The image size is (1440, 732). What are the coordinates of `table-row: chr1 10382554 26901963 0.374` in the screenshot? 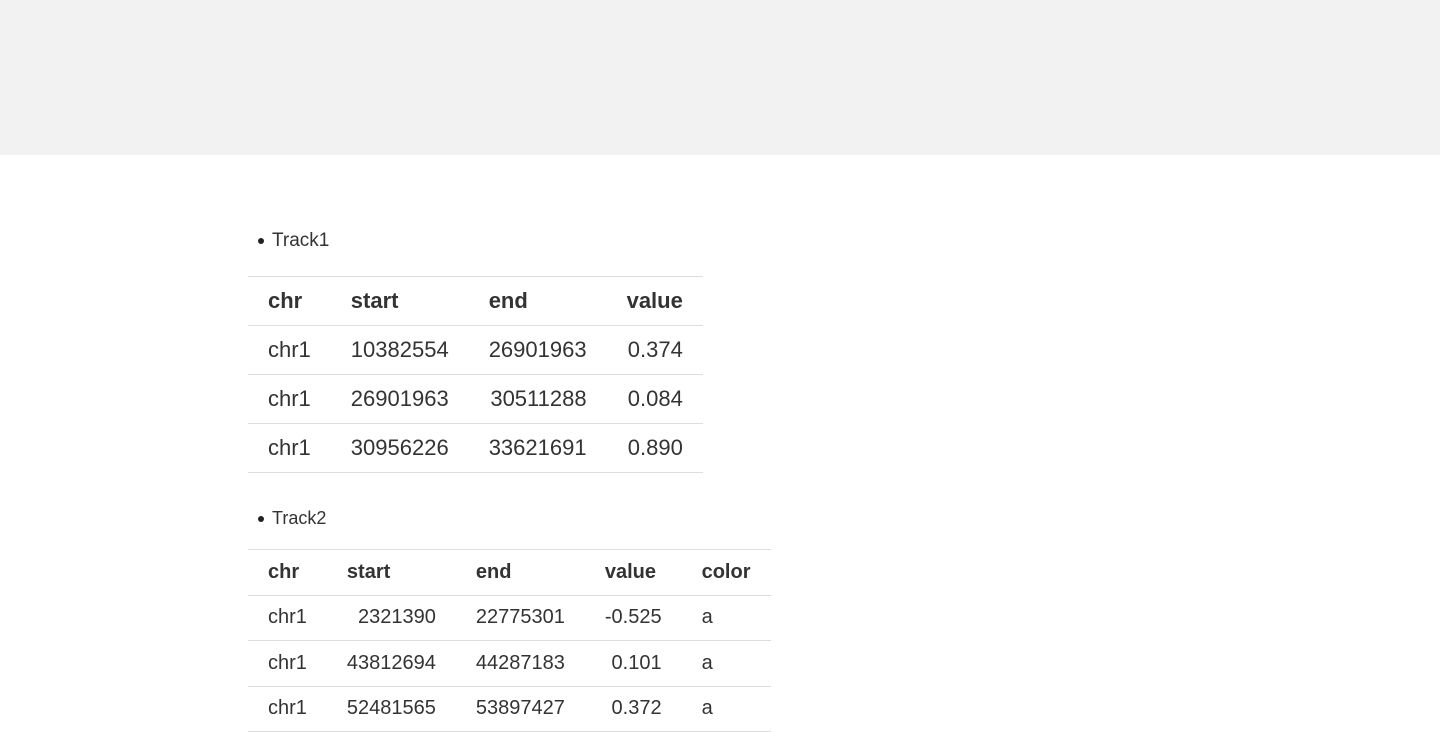 It's located at (475, 350).